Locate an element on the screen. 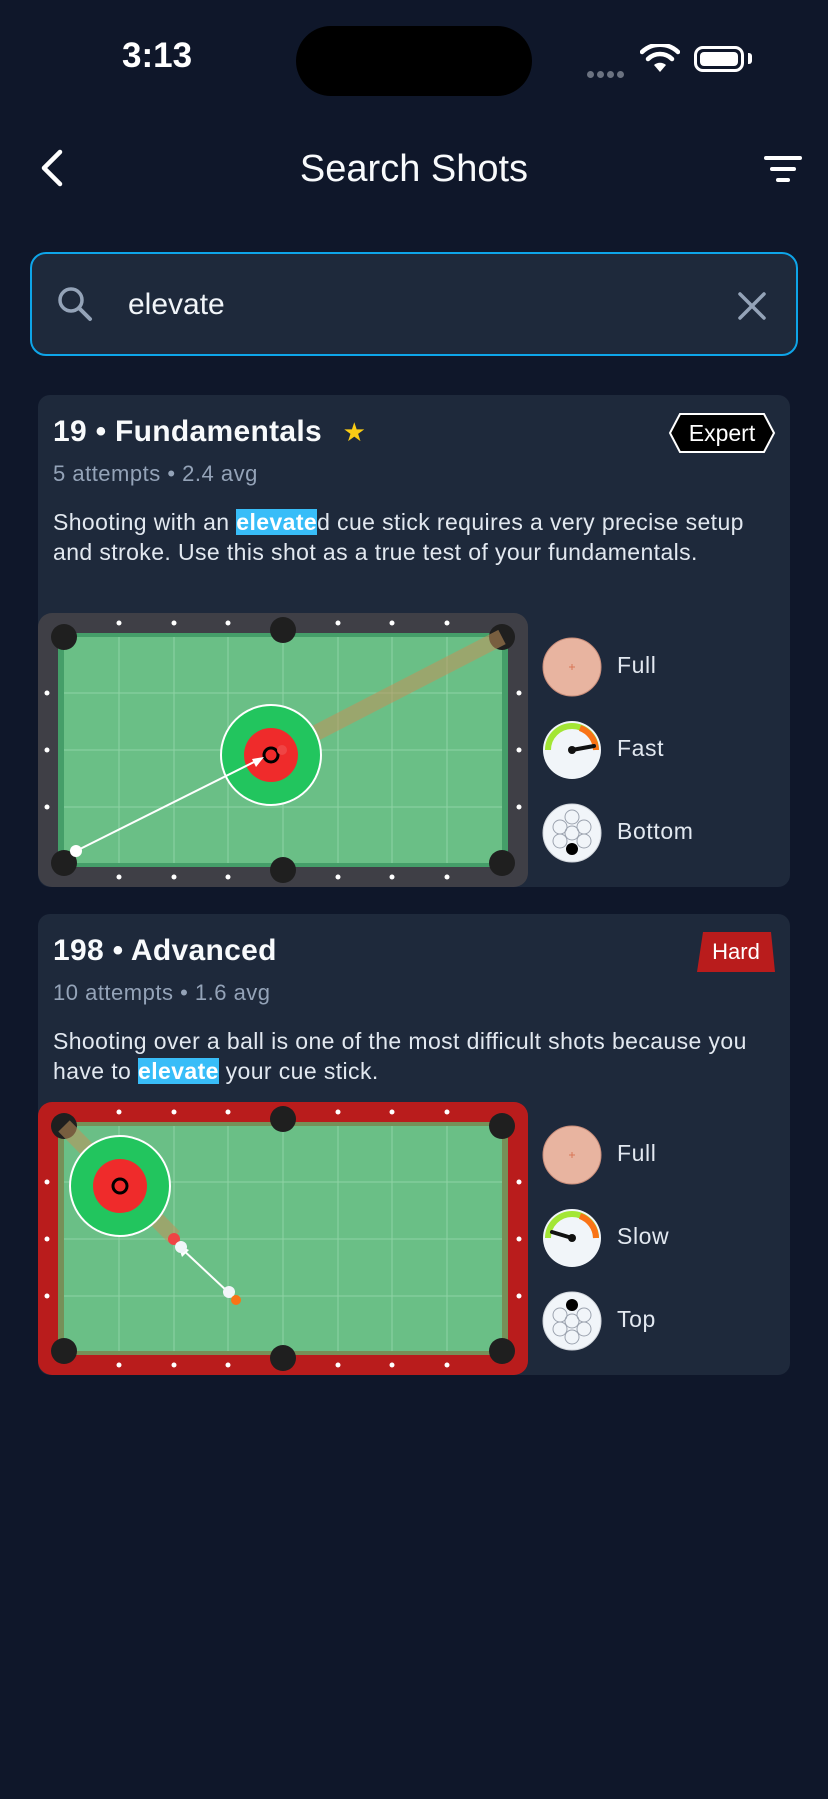 The height and width of the screenshot is (1799, 828). battery-cap is located at coordinates (750, 58).